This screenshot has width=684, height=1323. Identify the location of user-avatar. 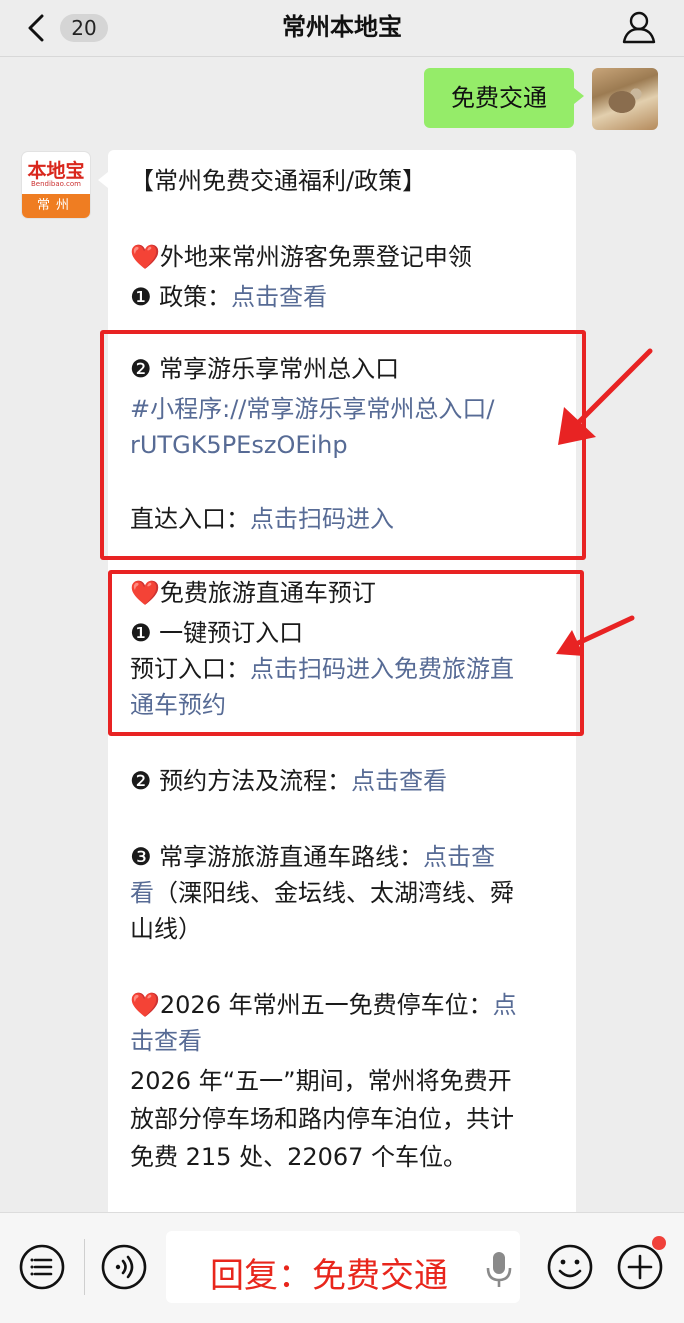
(625, 99).